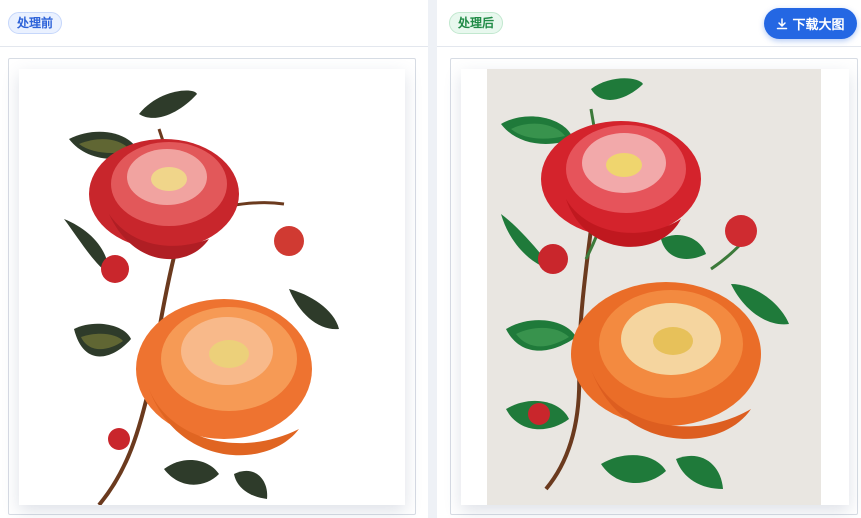 The image size is (861, 518). What do you see at coordinates (782, 23) in the screenshot?
I see `download-icon` at bounding box center [782, 23].